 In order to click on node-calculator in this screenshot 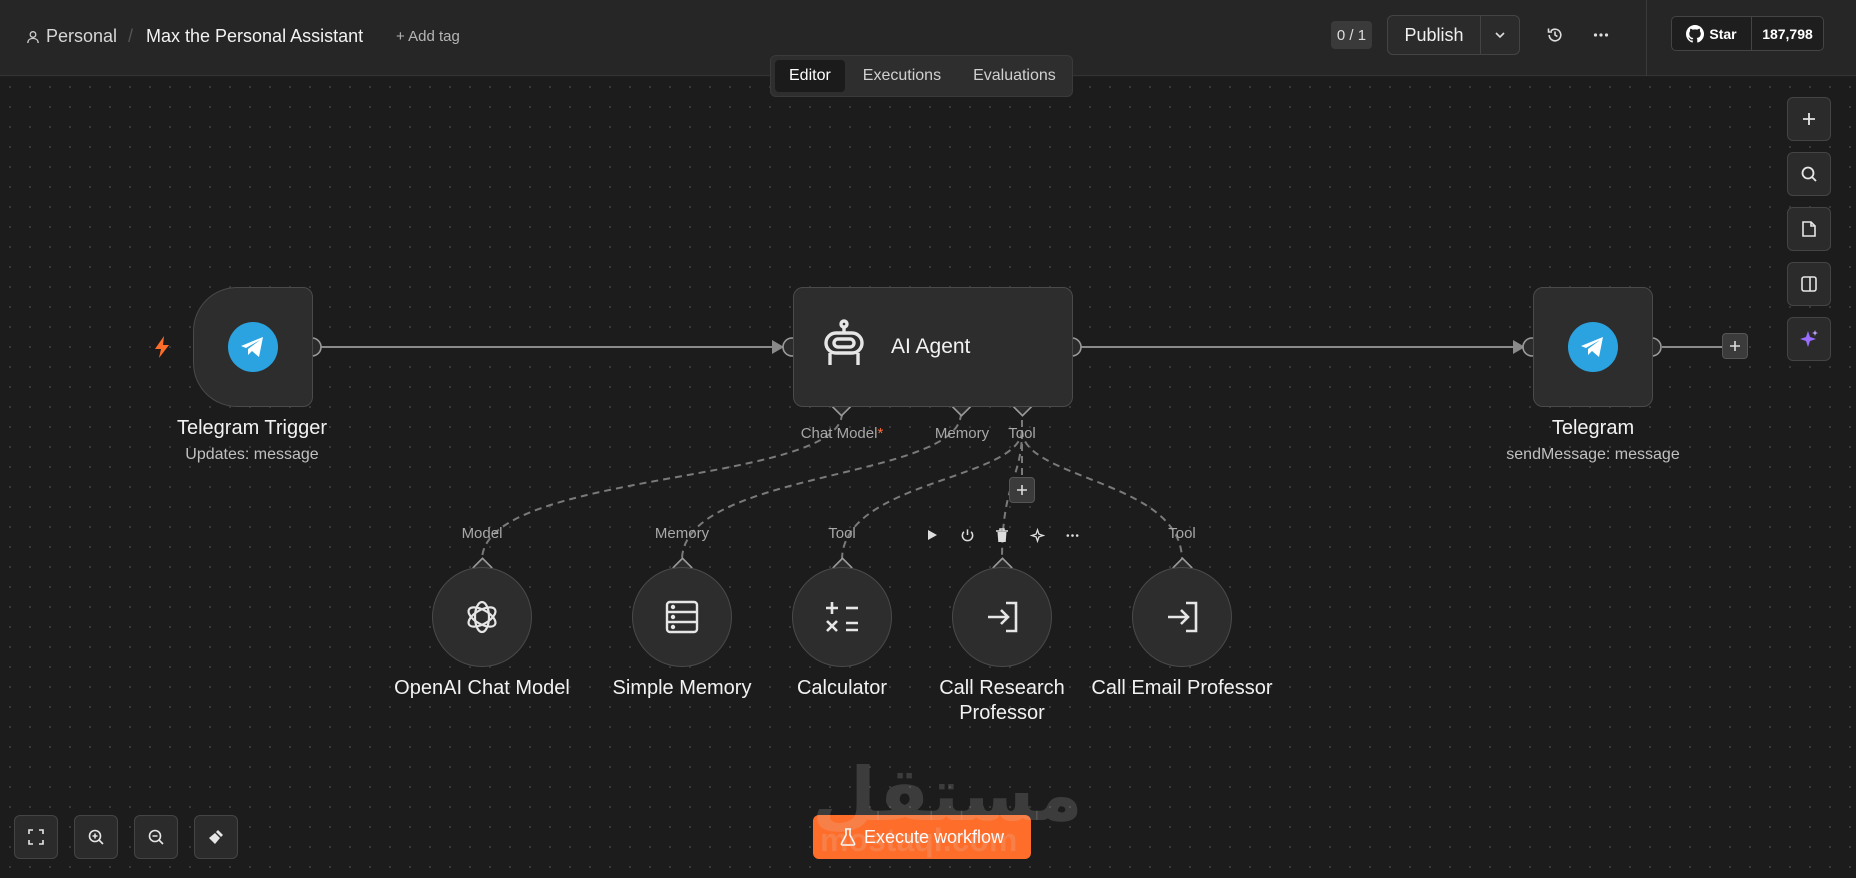, I will do `click(842, 617)`.